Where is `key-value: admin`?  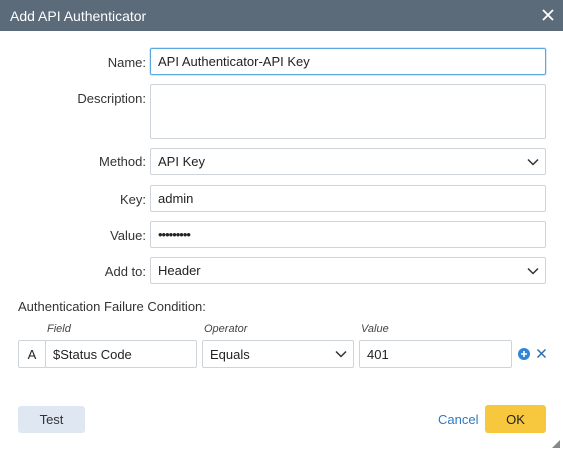 key-value: admin is located at coordinates (176, 198).